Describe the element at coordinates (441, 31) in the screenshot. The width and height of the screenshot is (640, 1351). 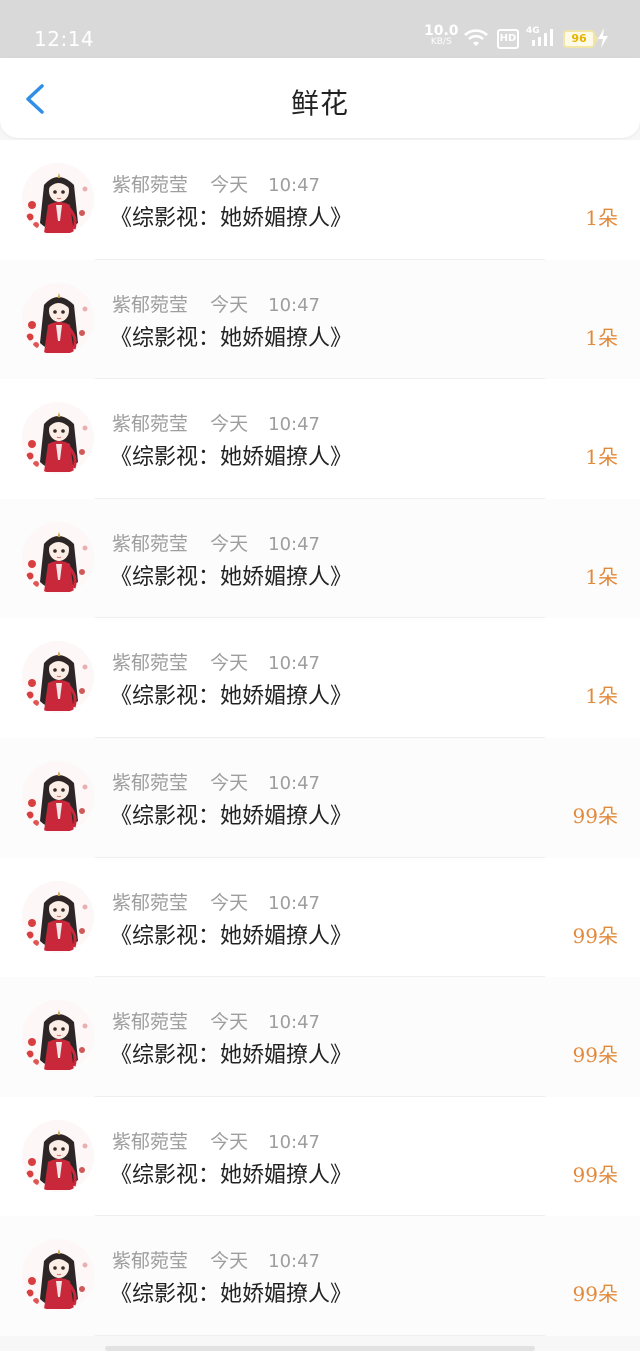
I see `net-speed-value: 10.0` at that location.